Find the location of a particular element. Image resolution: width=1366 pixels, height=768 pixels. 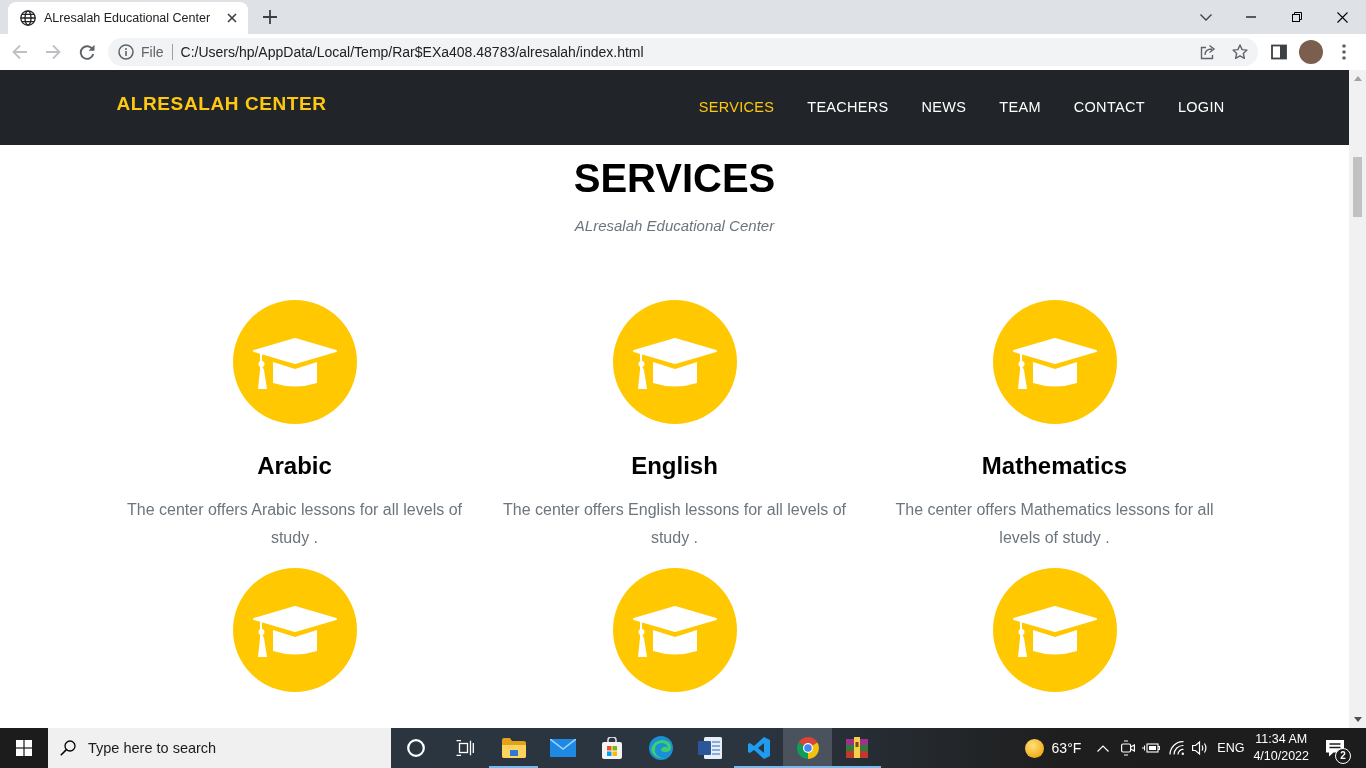

url-text: C:/Users/hp/AppData/Local/Temp/Rar$EXa408.48783/alresalah/index.html is located at coordinates (412, 52).